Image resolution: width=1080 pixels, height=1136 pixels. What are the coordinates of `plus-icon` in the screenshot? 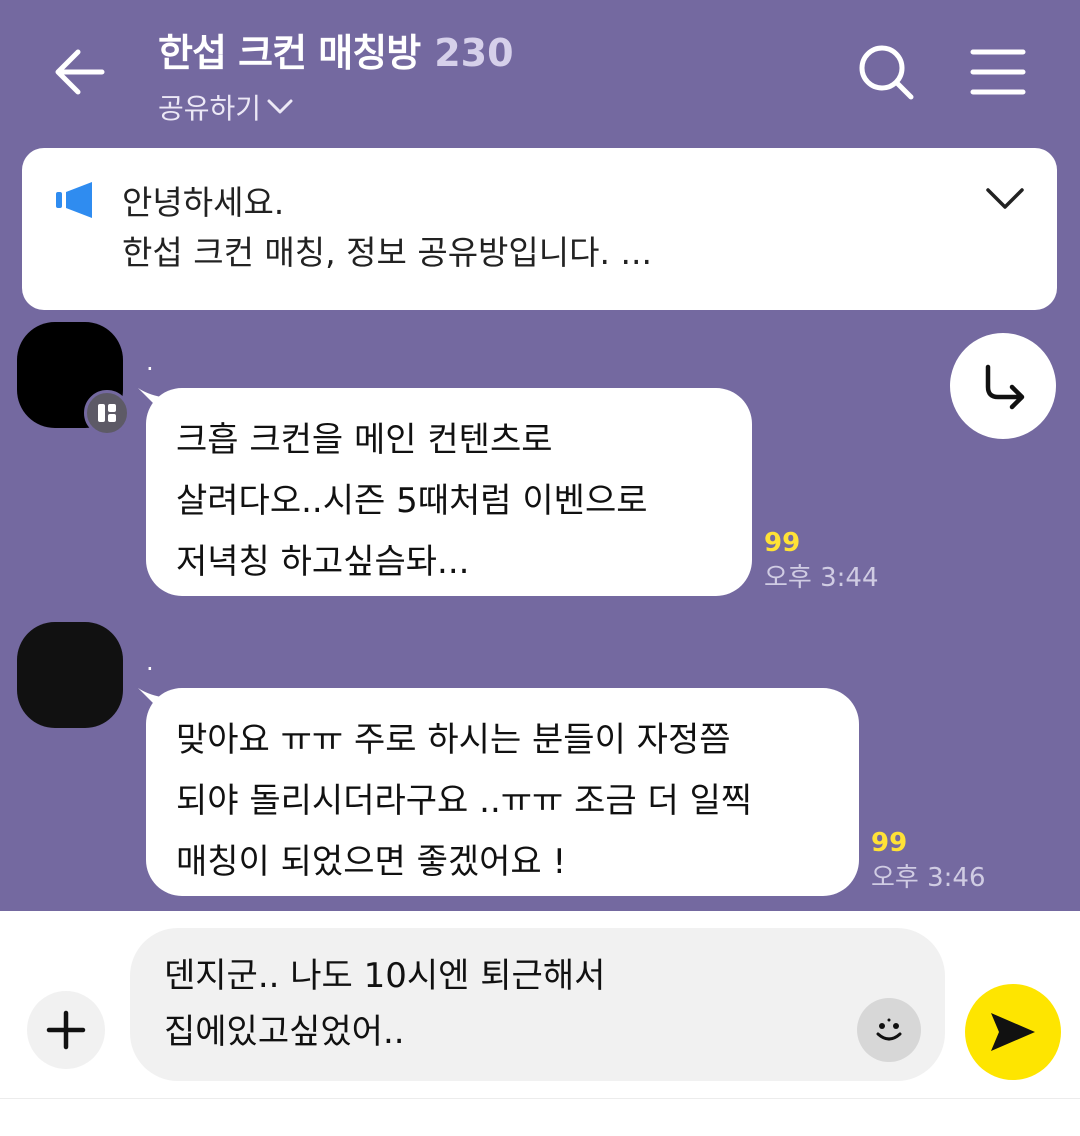 It's located at (66, 1030).